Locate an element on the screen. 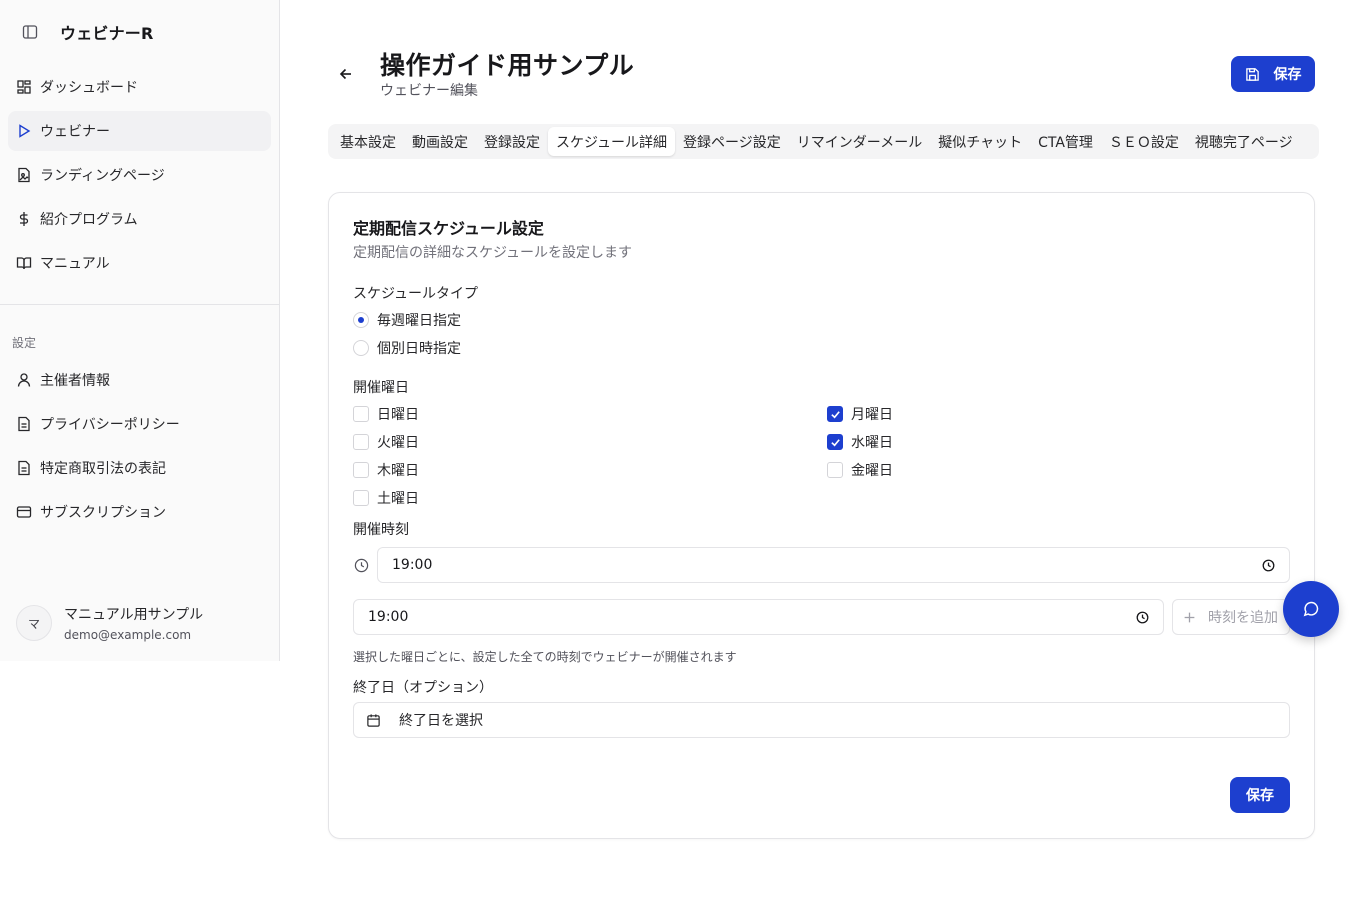  save-button: 保存 is located at coordinates (1273, 74).